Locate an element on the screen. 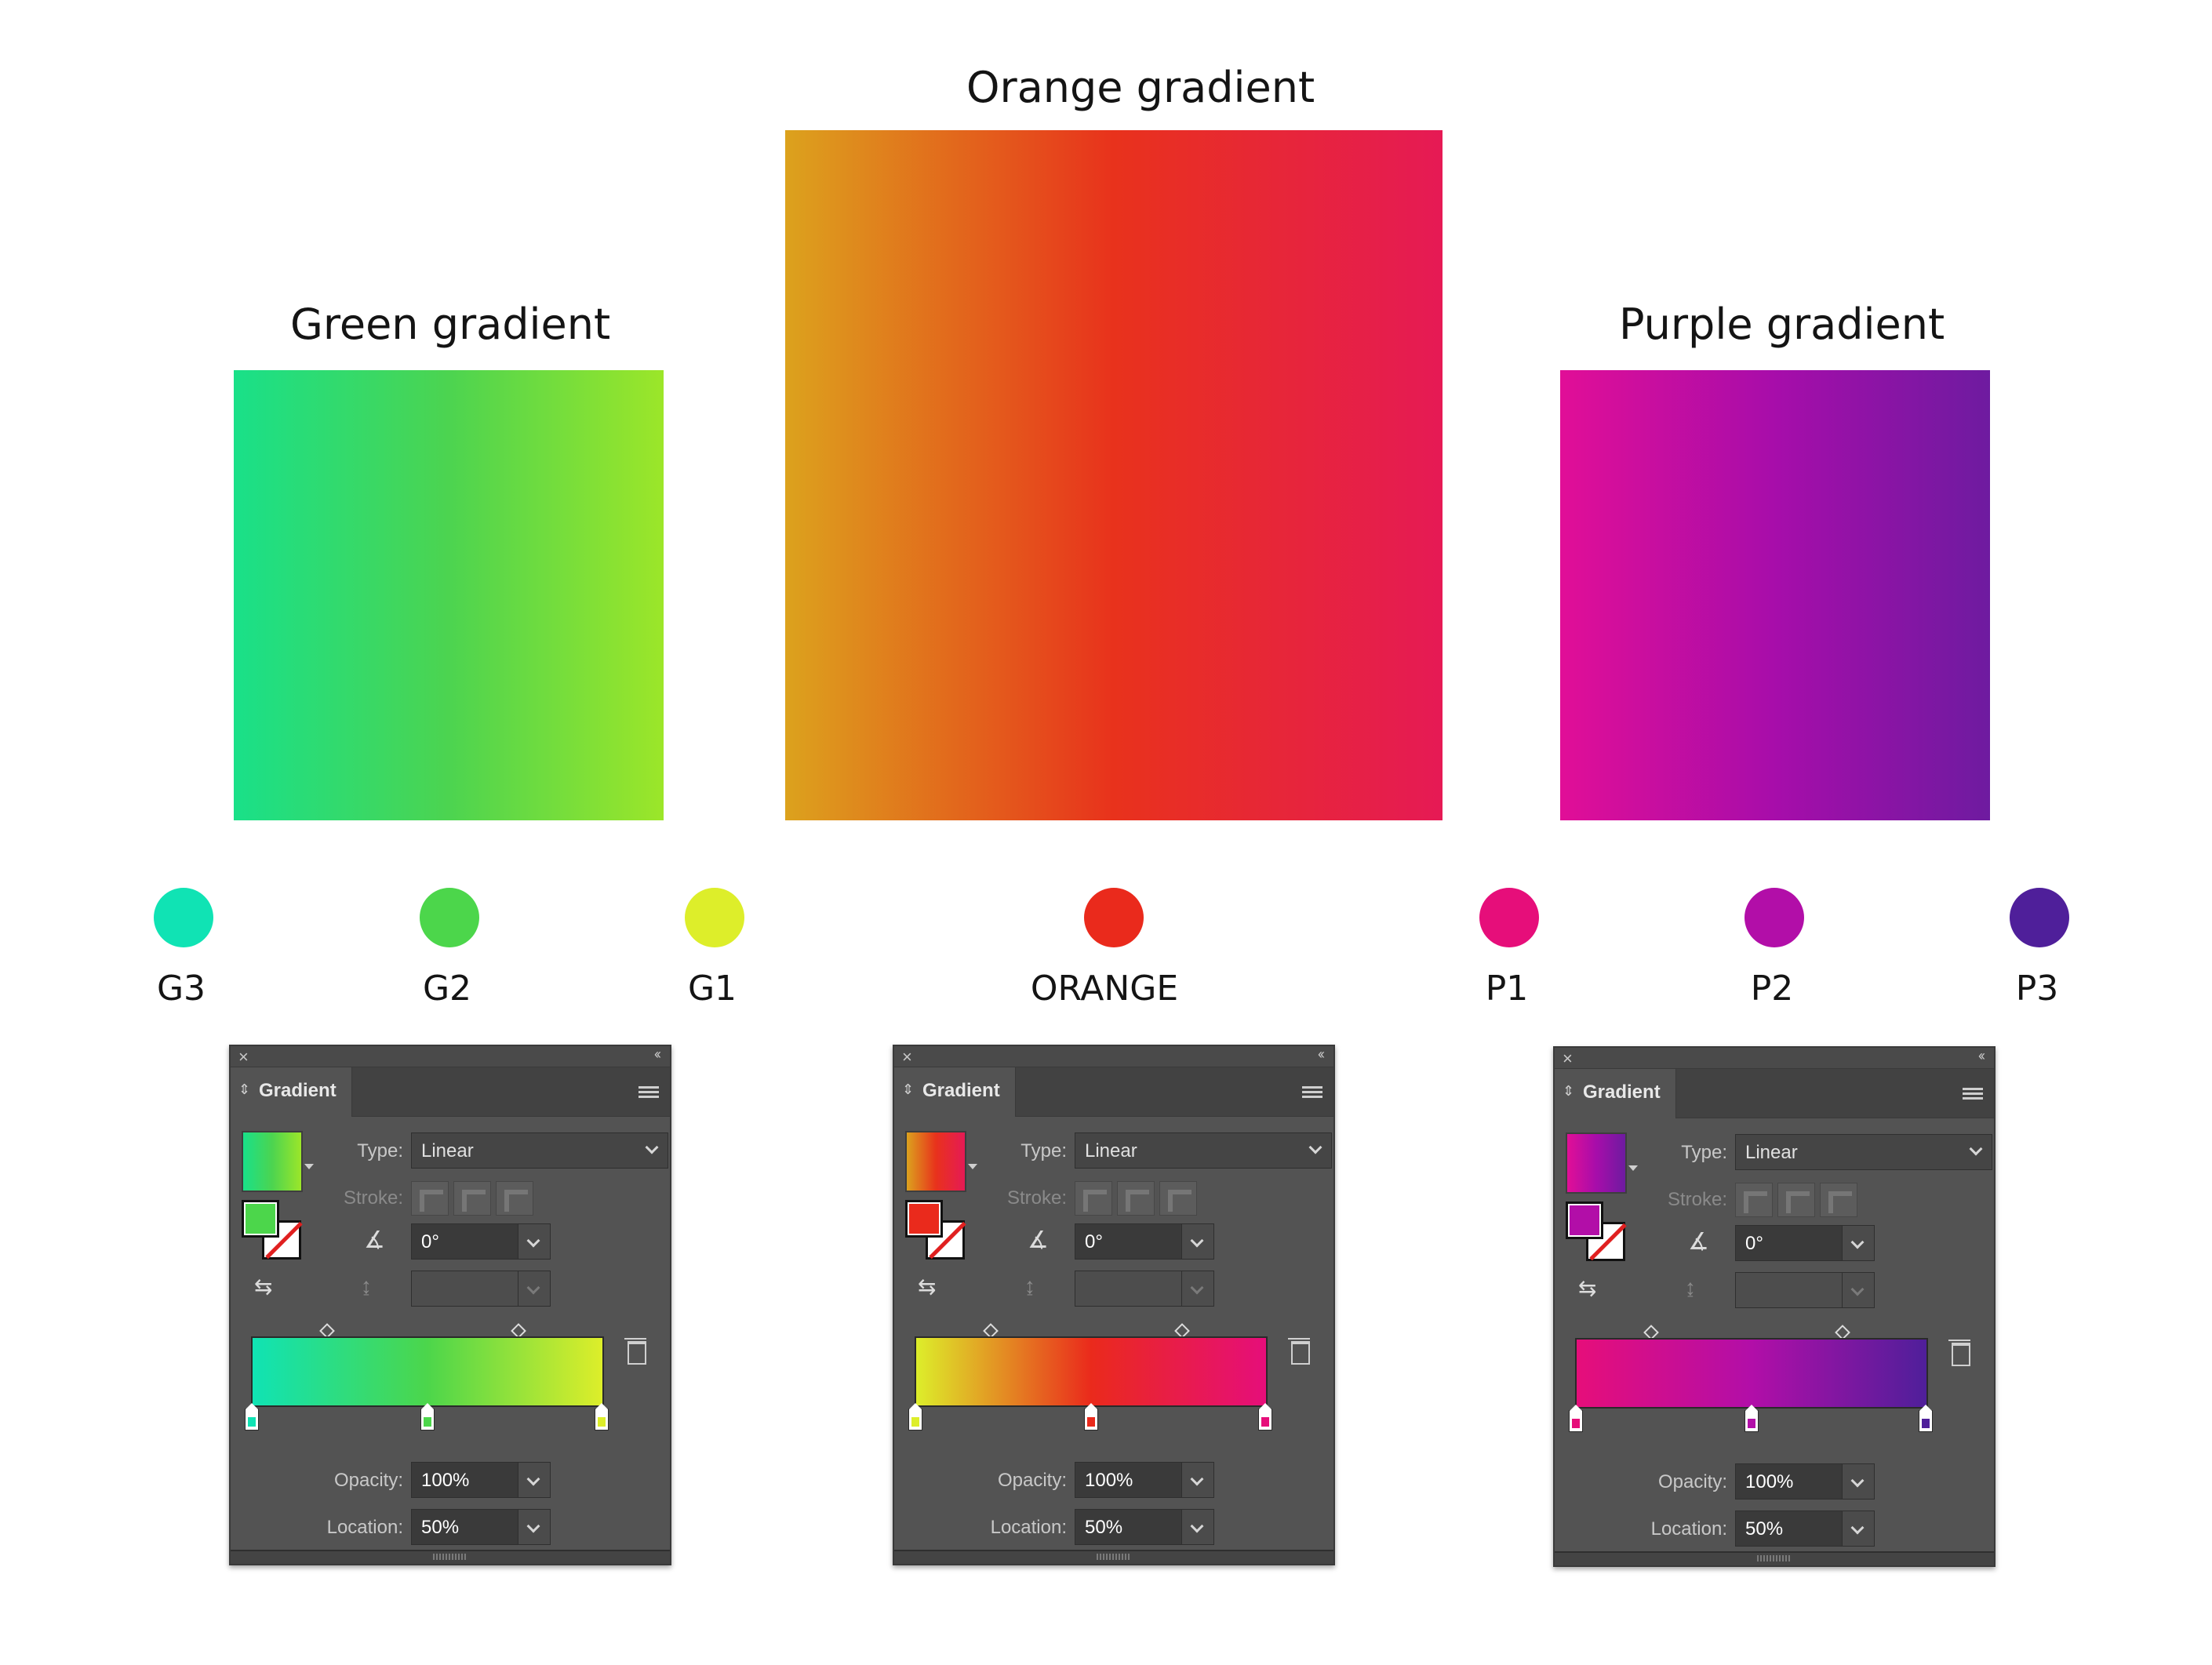  color-dot-p3 is located at coordinates (2040, 917).